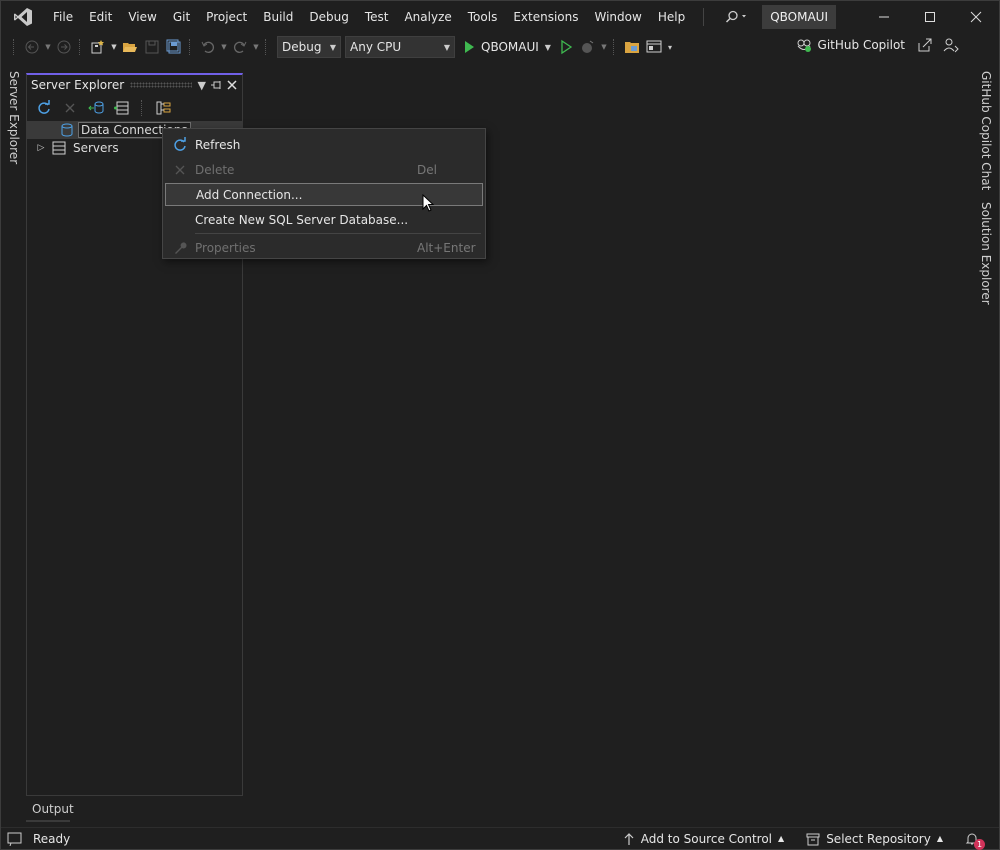  I want to click on close-panel-icon, so click(232, 85).